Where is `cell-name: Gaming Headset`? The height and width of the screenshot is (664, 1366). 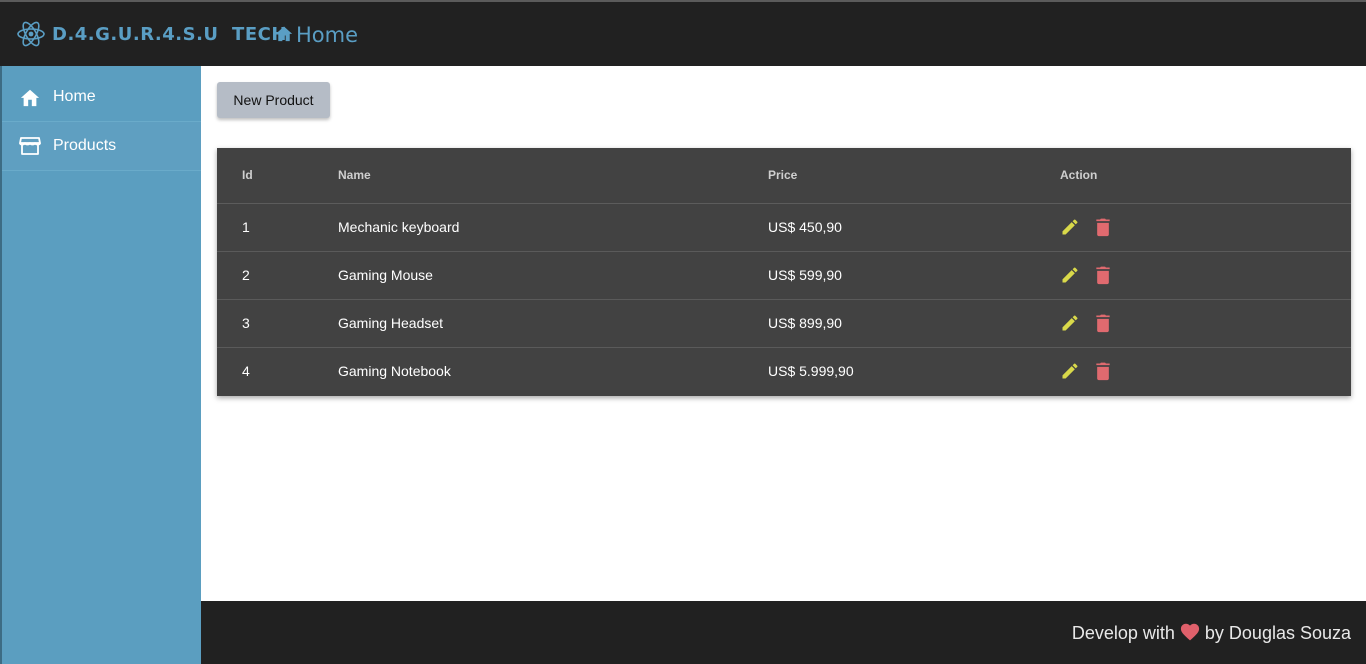 cell-name: Gaming Headset is located at coordinates (553, 323).